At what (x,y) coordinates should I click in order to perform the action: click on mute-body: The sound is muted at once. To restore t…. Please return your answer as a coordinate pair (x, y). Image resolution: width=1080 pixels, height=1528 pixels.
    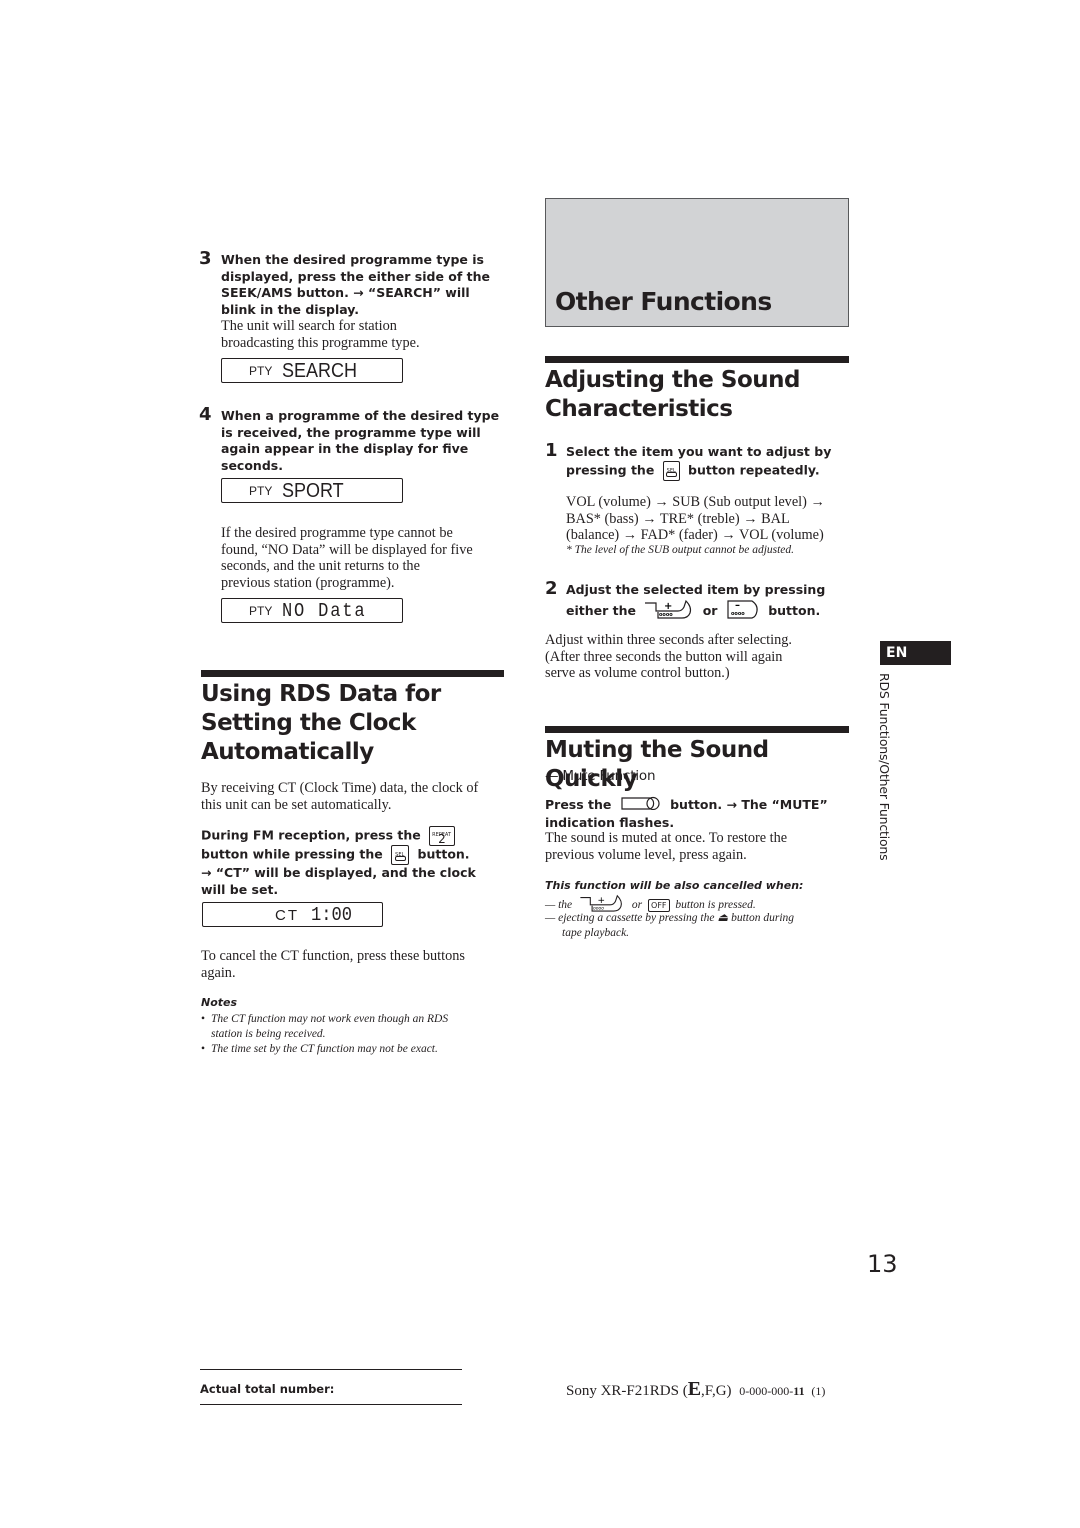
    Looking at the image, I should click on (700, 846).